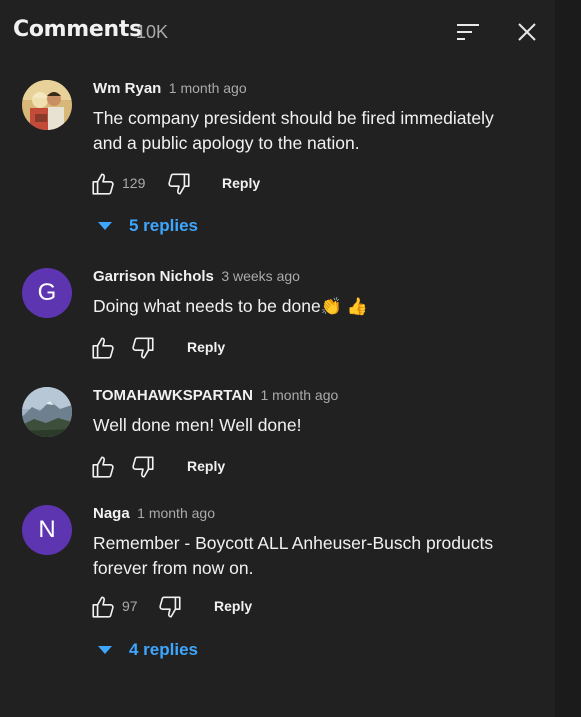  Describe the element at coordinates (134, 183) in the screenshot. I see `like-count: 129` at that location.